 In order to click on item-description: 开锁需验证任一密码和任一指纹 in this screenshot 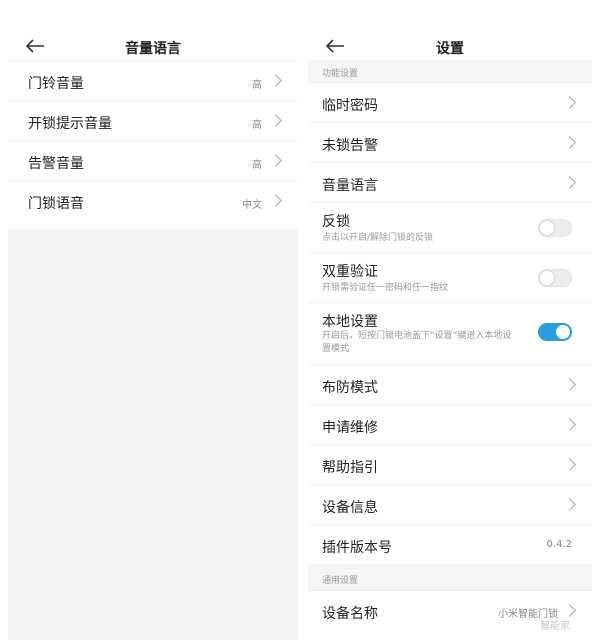, I will do `click(385, 288)`.